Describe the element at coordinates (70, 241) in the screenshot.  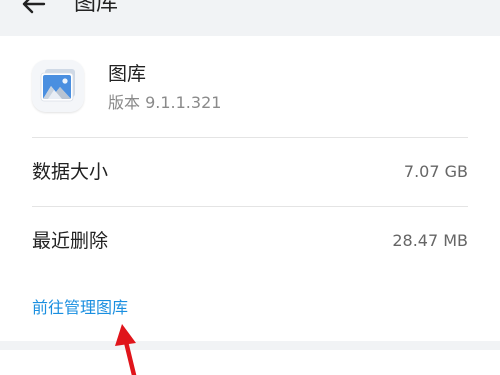
I see `recently-deleted-label: 最近删除` at that location.